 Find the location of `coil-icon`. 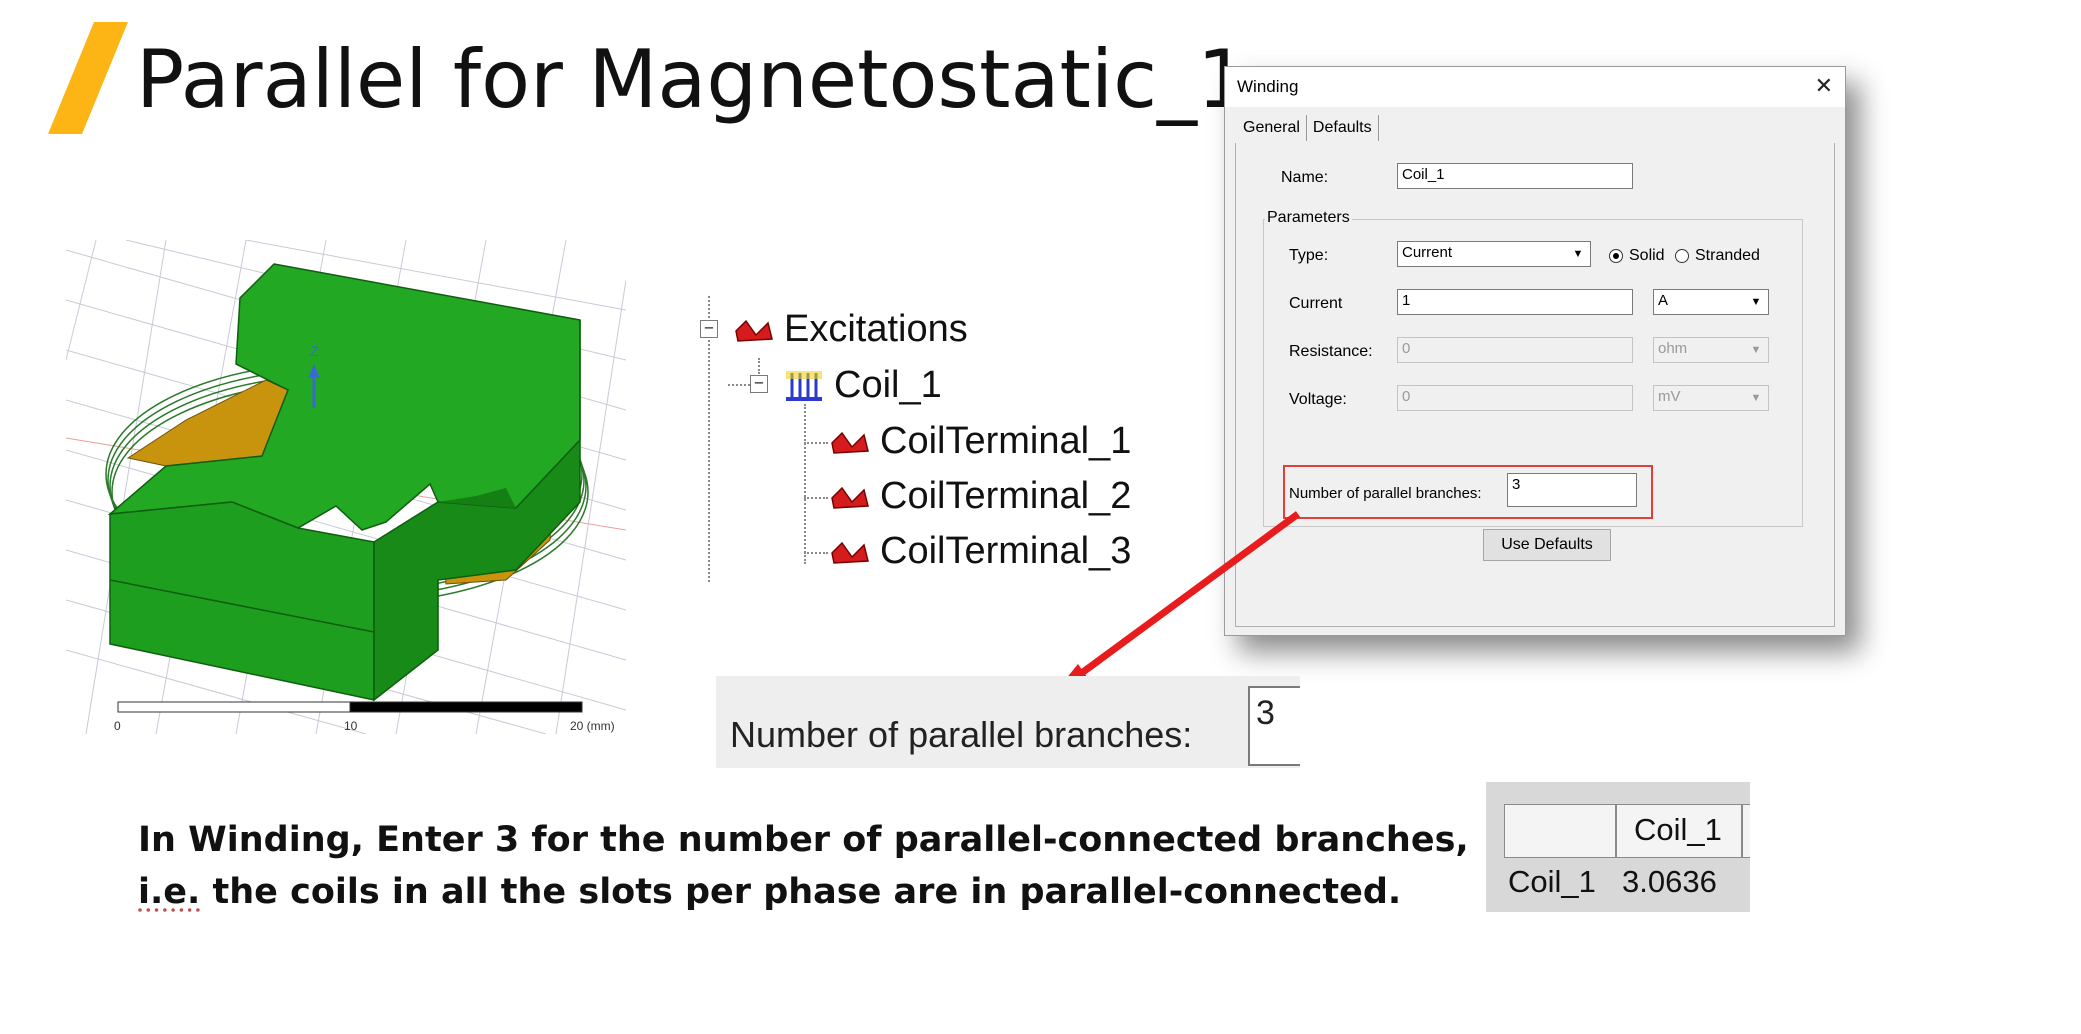

coil-icon is located at coordinates (804, 385).